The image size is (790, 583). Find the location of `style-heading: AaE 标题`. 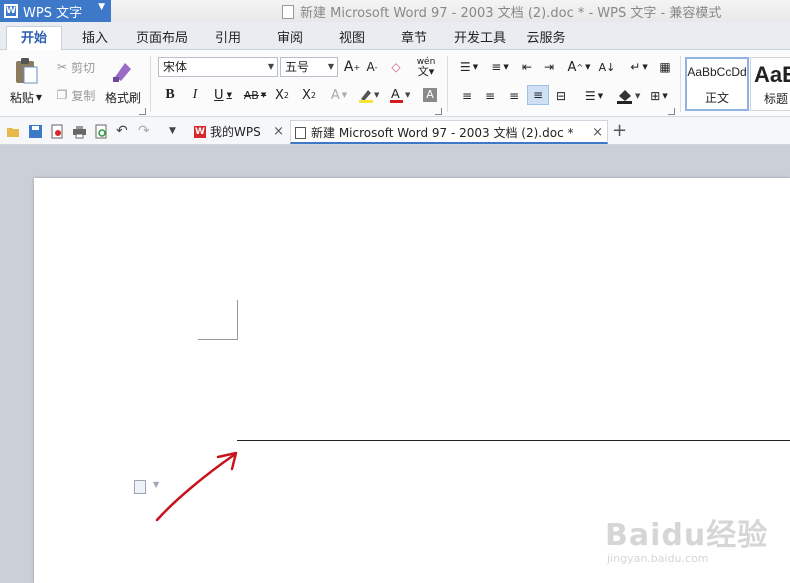

style-heading: AaE 标题 is located at coordinates (770, 84).